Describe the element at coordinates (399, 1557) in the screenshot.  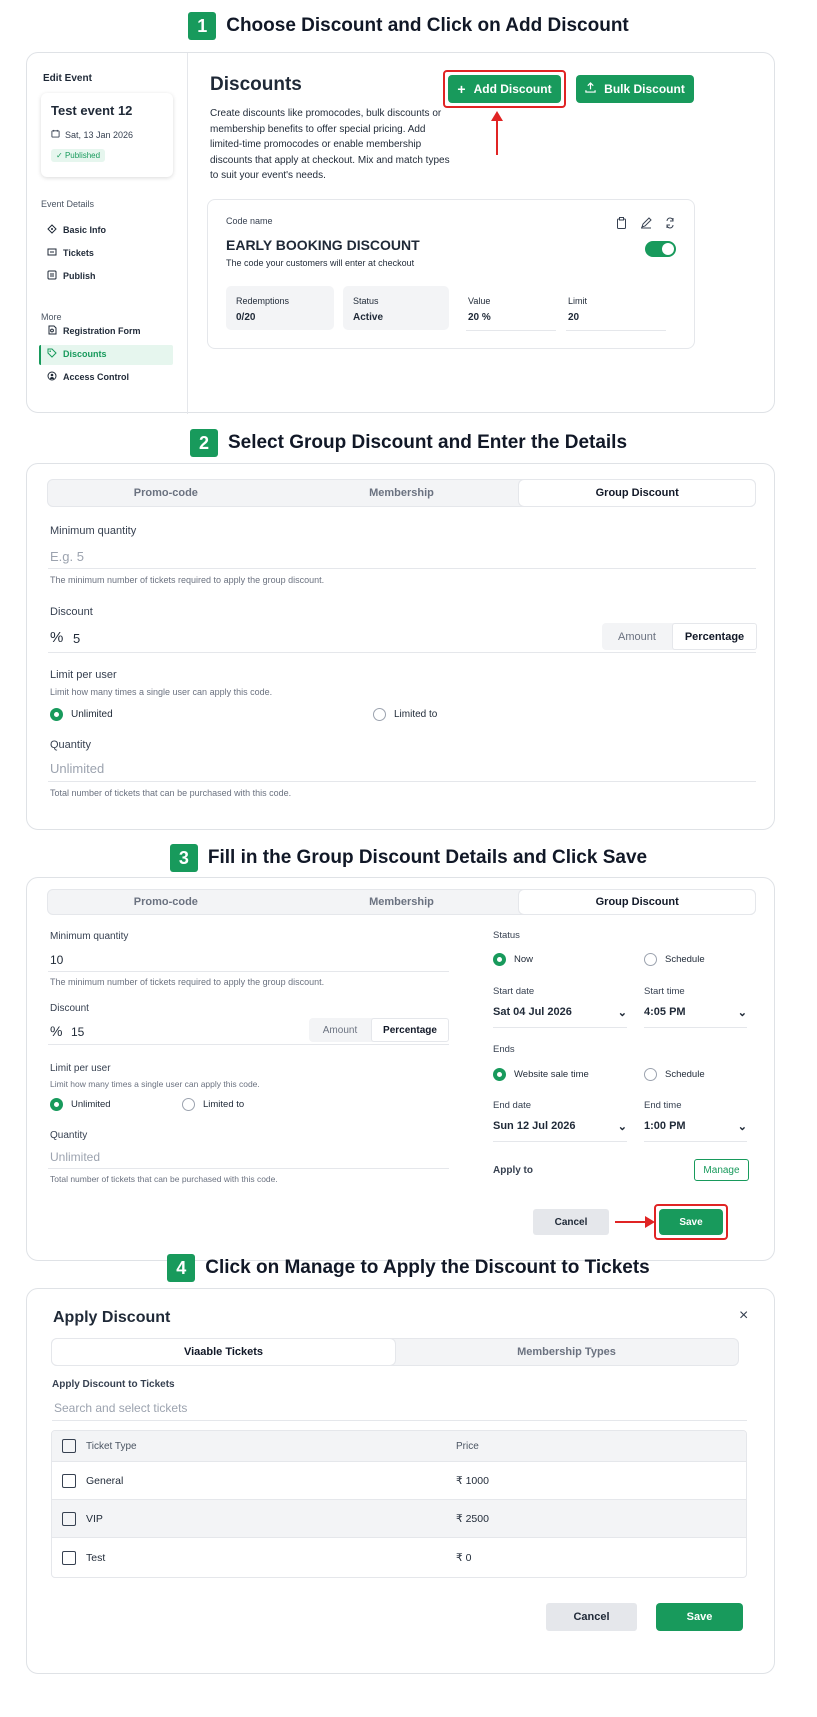
I see `table-row: Test ₹ 0` at that location.